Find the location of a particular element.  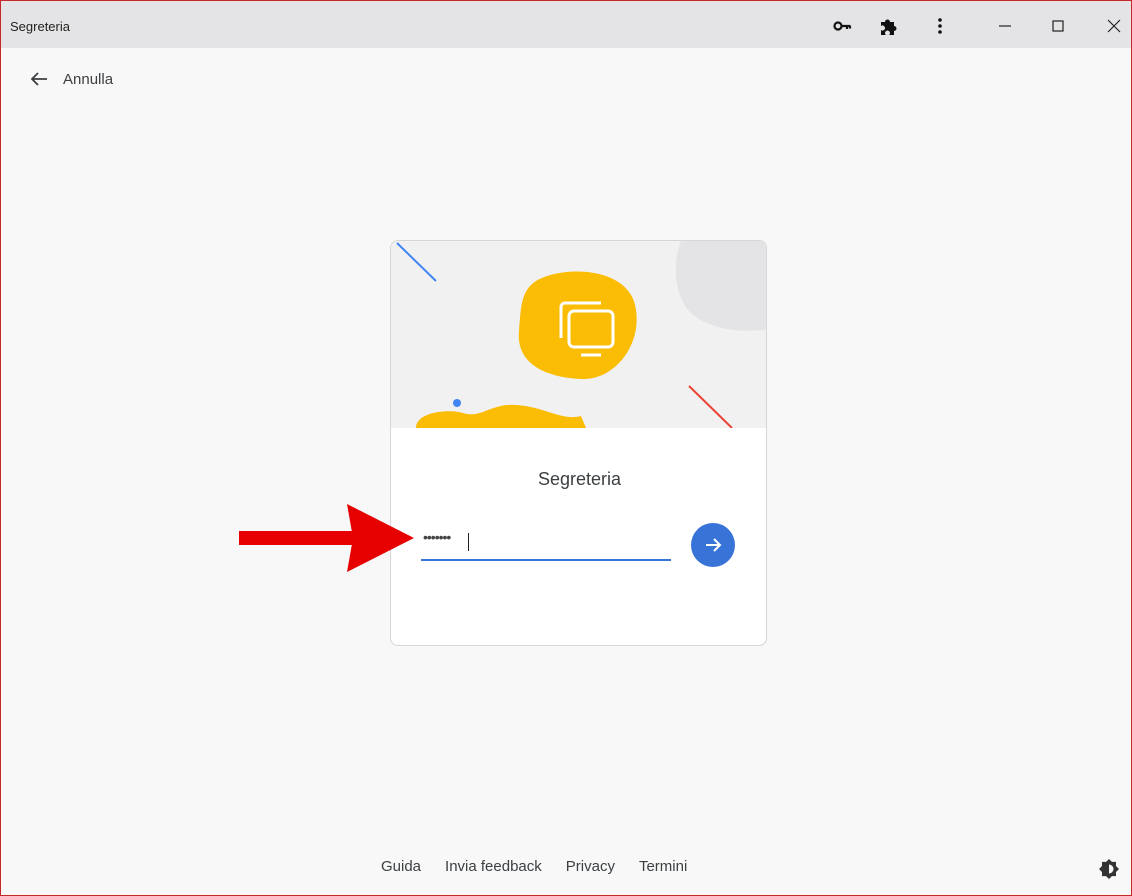

puzzle-icon is located at coordinates (888, 26).